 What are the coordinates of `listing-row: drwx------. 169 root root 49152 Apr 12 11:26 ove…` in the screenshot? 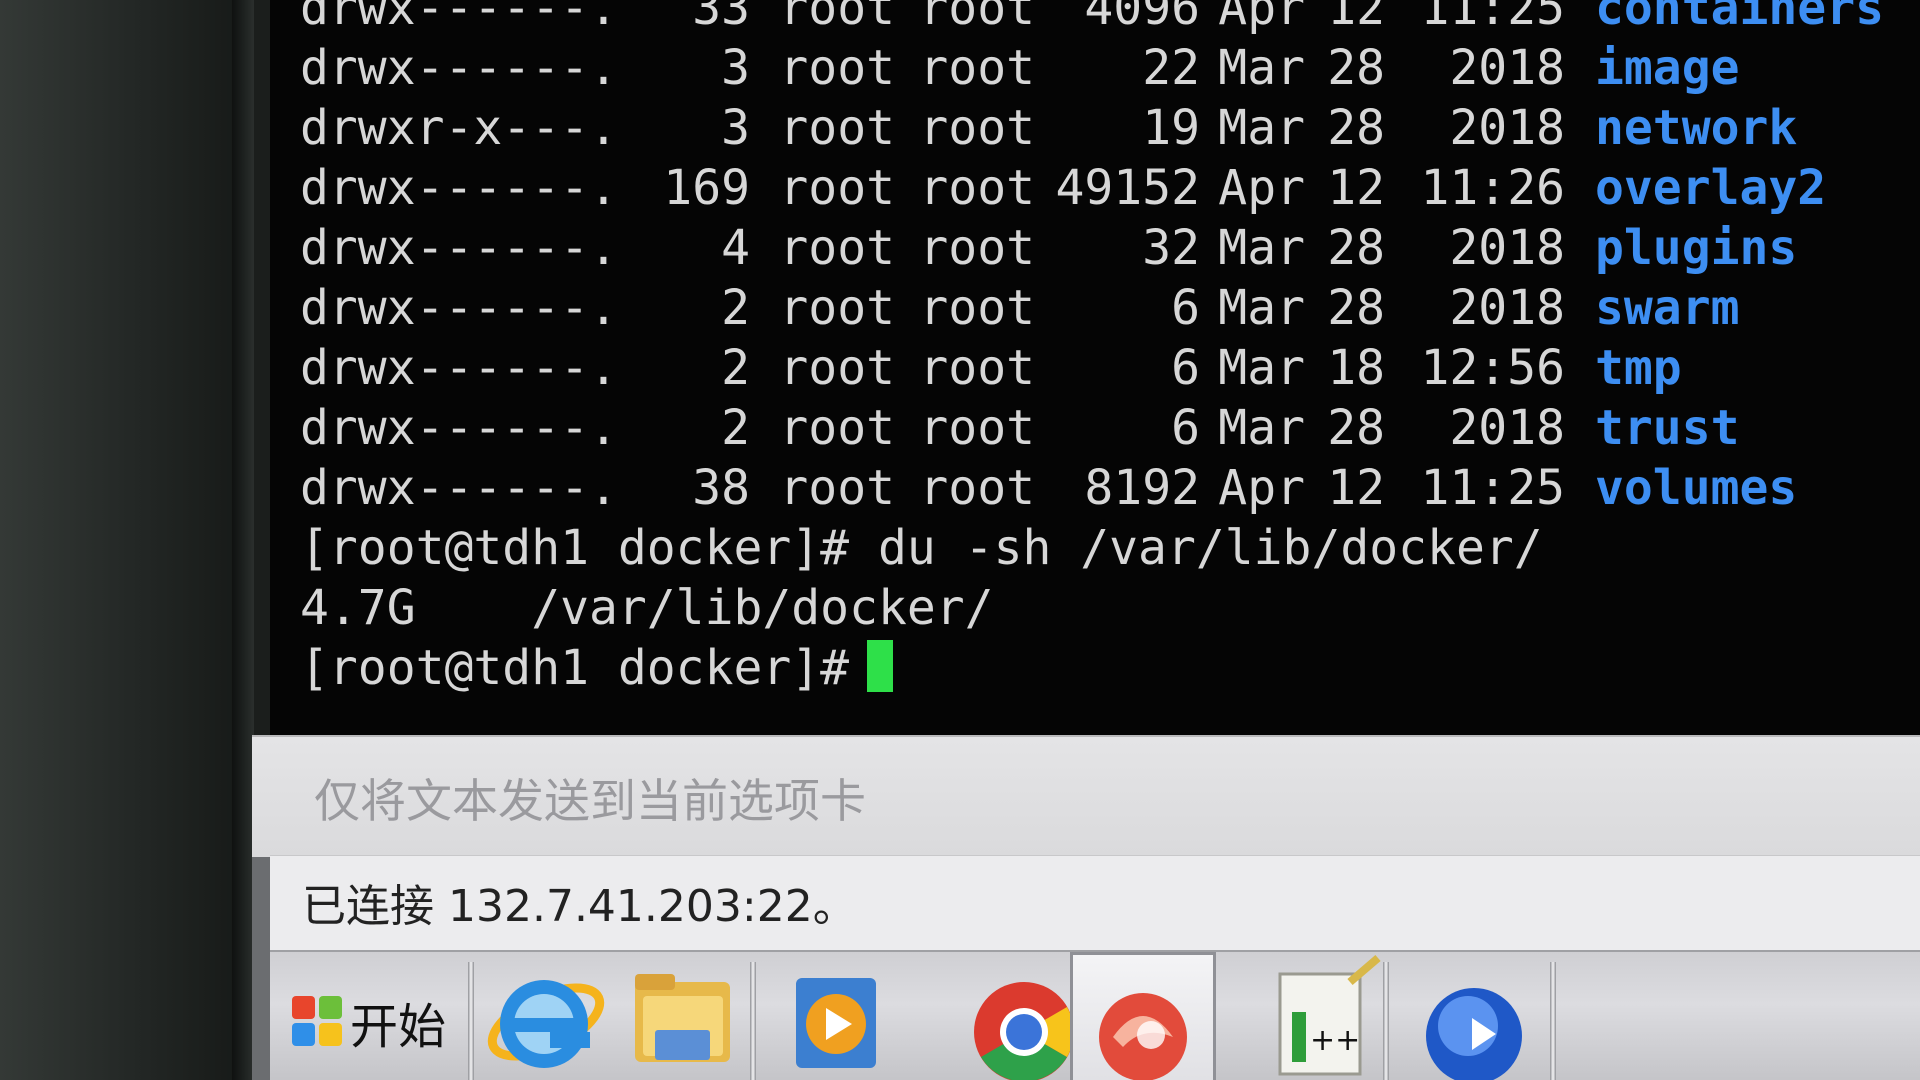 It's located at (1092, 188).